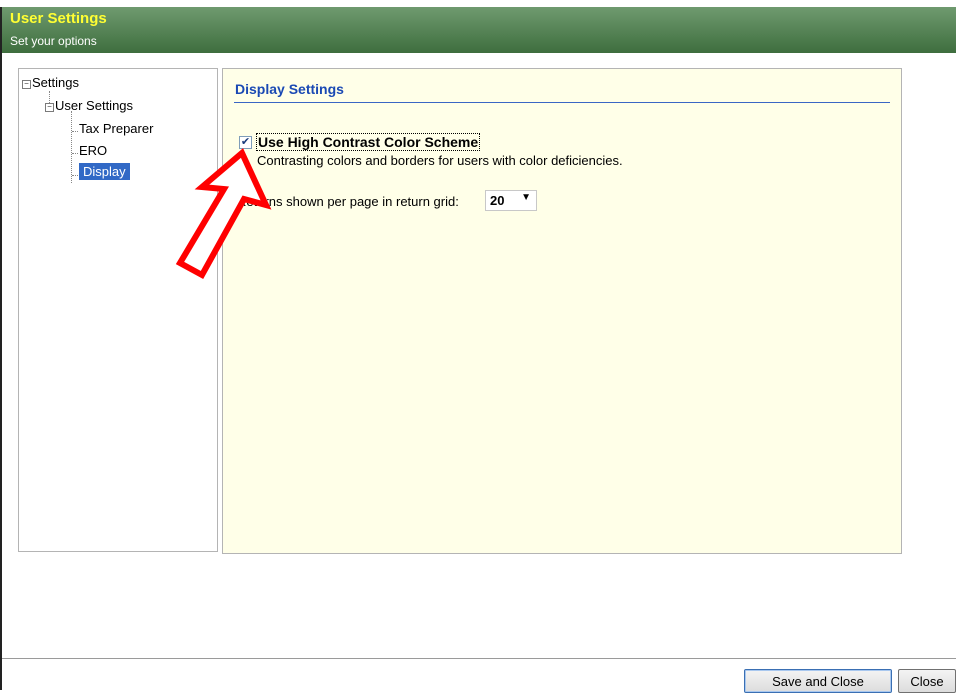  I want to click on section-heading: Display Settings, so click(289, 89).